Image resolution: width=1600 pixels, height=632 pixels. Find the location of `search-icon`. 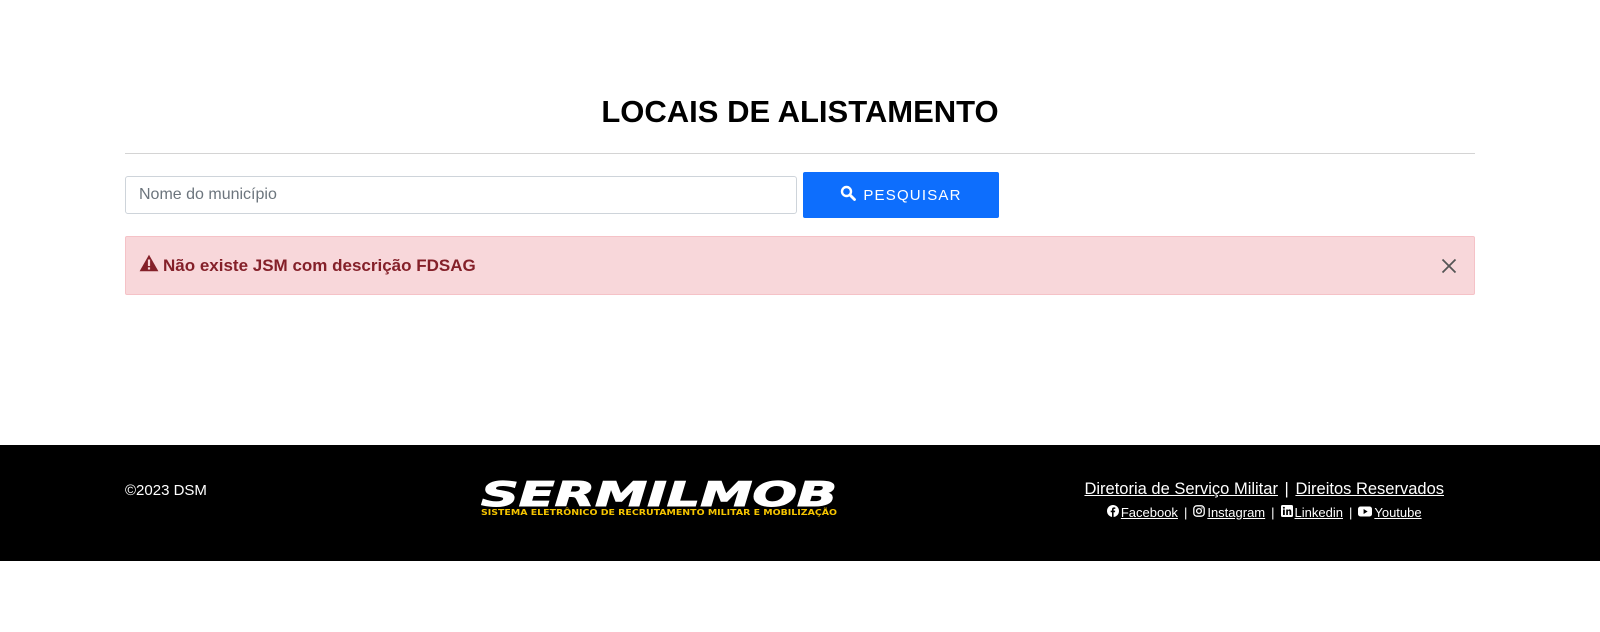

search-icon is located at coordinates (848, 195).